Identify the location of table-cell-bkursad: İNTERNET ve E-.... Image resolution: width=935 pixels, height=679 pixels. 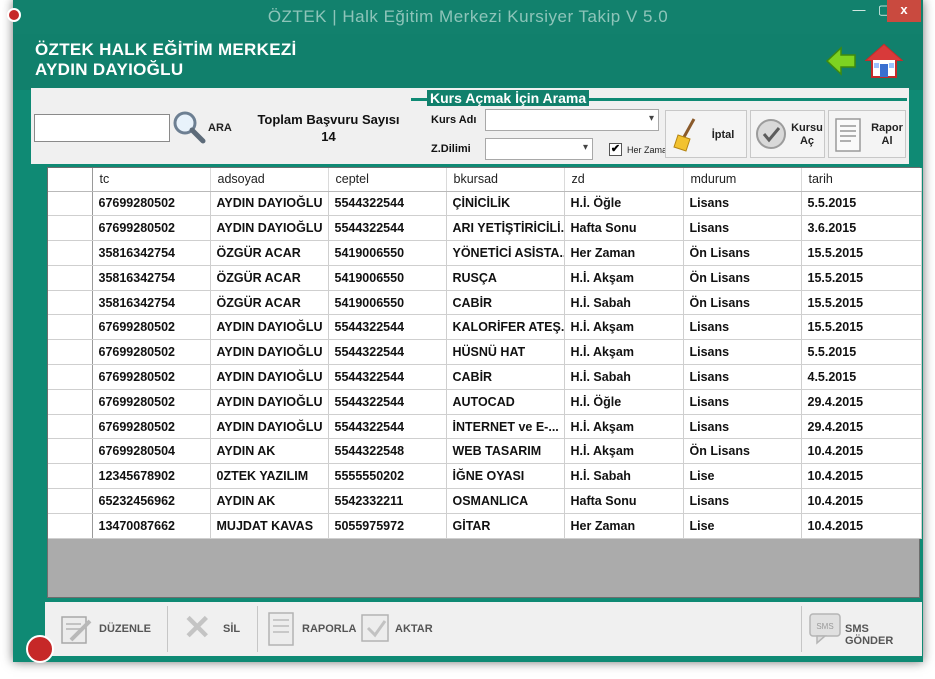
(505, 427).